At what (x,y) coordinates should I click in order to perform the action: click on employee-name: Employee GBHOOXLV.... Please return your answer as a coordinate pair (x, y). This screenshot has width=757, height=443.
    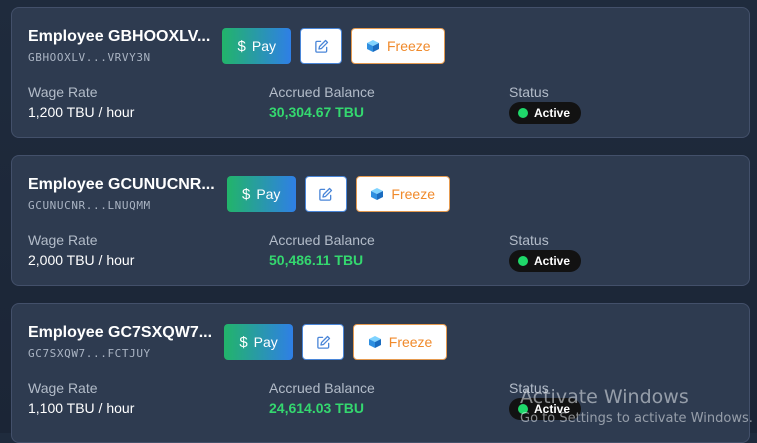
    Looking at the image, I should click on (119, 36).